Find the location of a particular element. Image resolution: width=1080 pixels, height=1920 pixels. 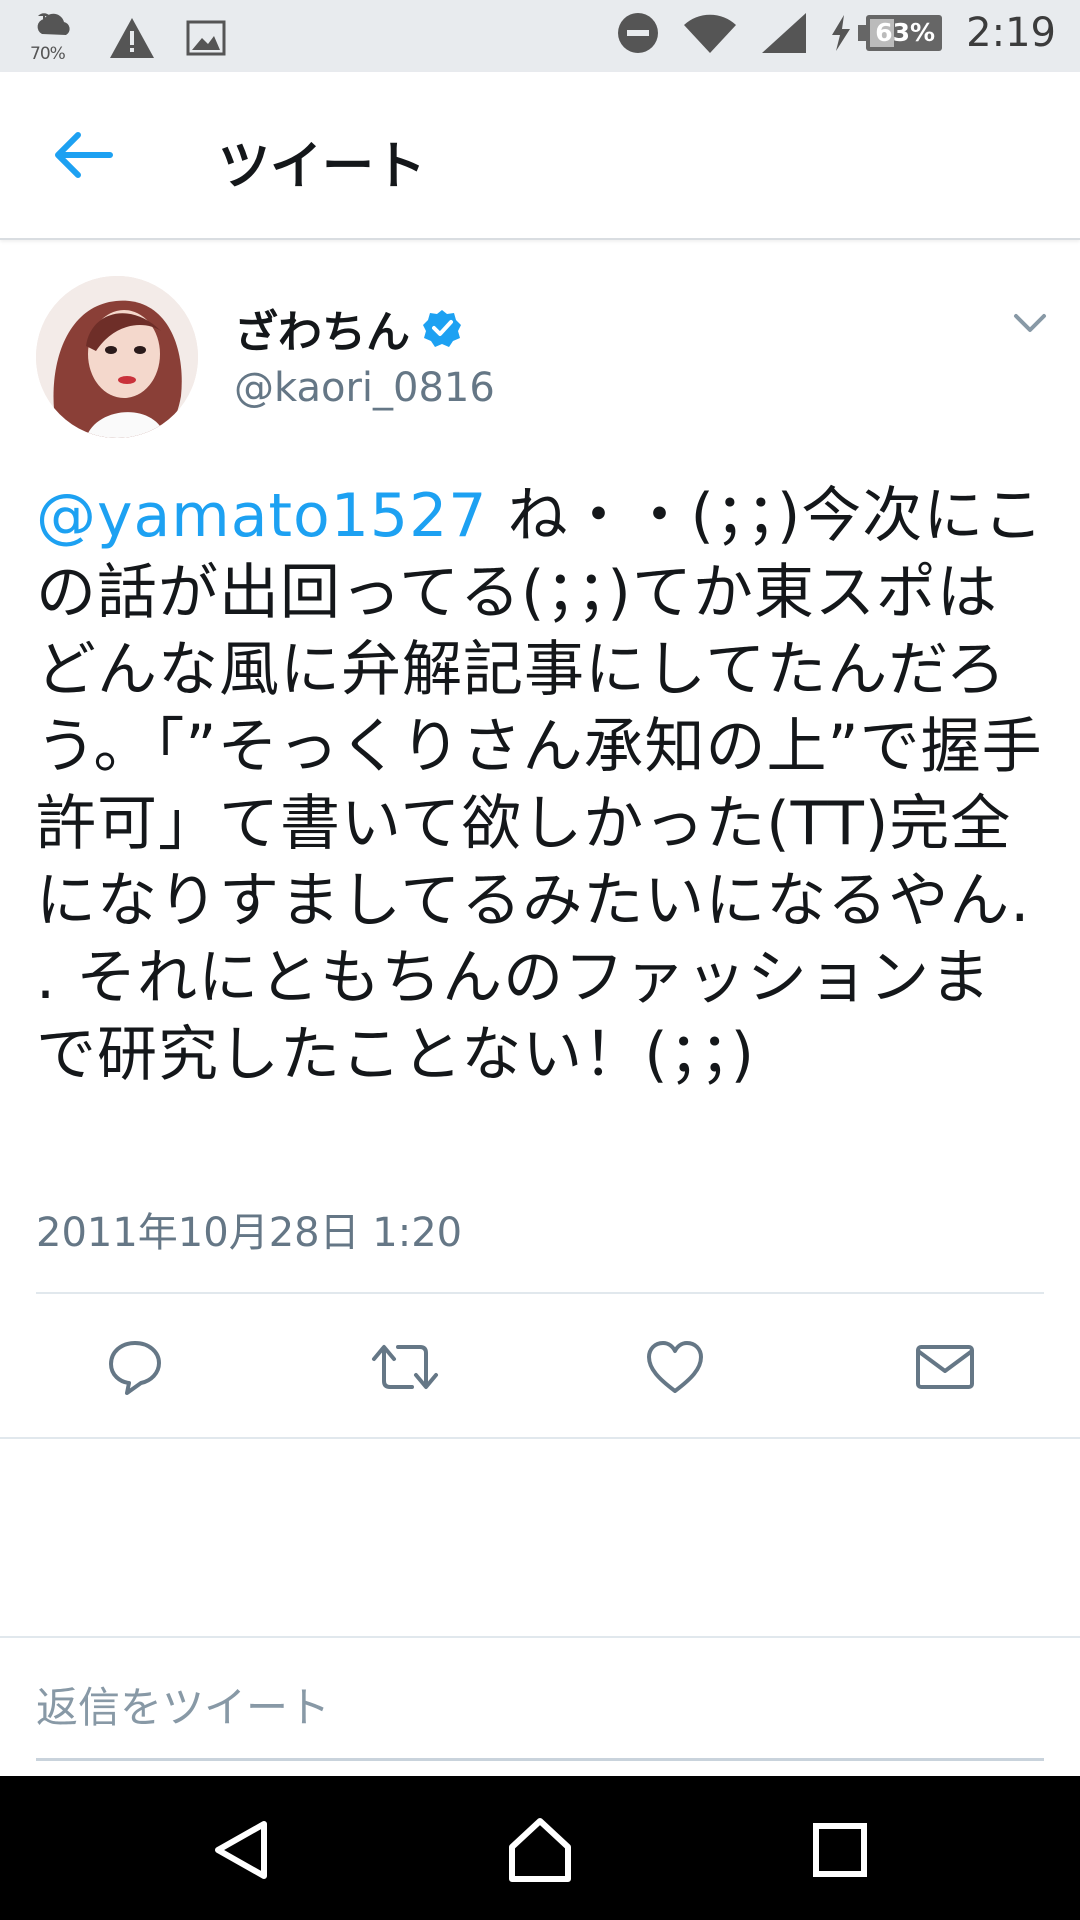

verified-badge-icon is located at coordinates (442, 328).